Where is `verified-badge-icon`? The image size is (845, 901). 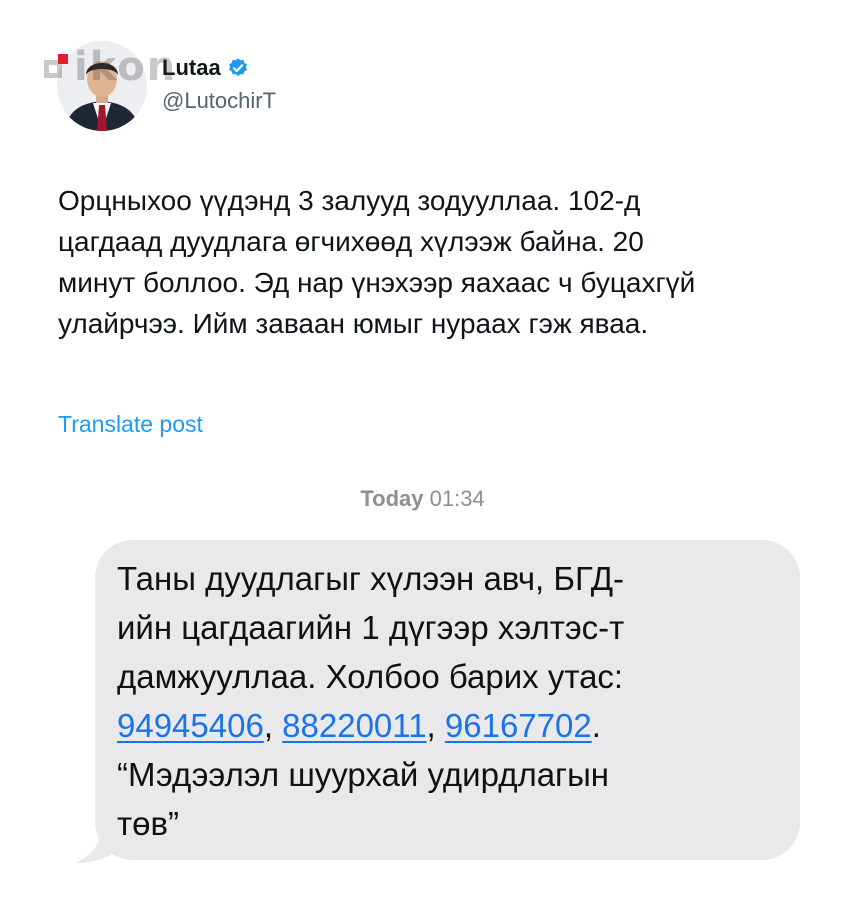
verified-badge-icon is located at coordinates (237, 67).